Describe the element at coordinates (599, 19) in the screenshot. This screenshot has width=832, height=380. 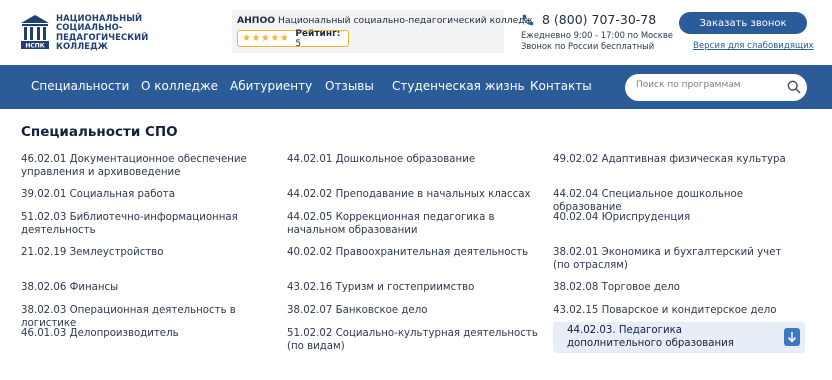
I see `phone-number: 8 (800) 707-30-78` at that location.